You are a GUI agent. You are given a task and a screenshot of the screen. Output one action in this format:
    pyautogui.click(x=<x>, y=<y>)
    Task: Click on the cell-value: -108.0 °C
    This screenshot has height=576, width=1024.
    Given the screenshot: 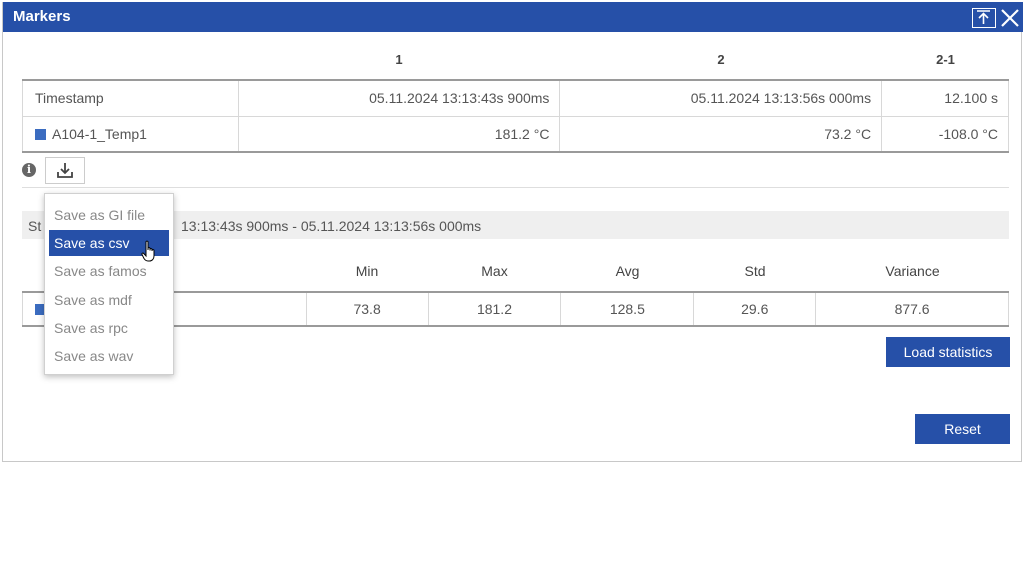 What is the action you would take?
    pyautogui.click(x=945, y=134)
    